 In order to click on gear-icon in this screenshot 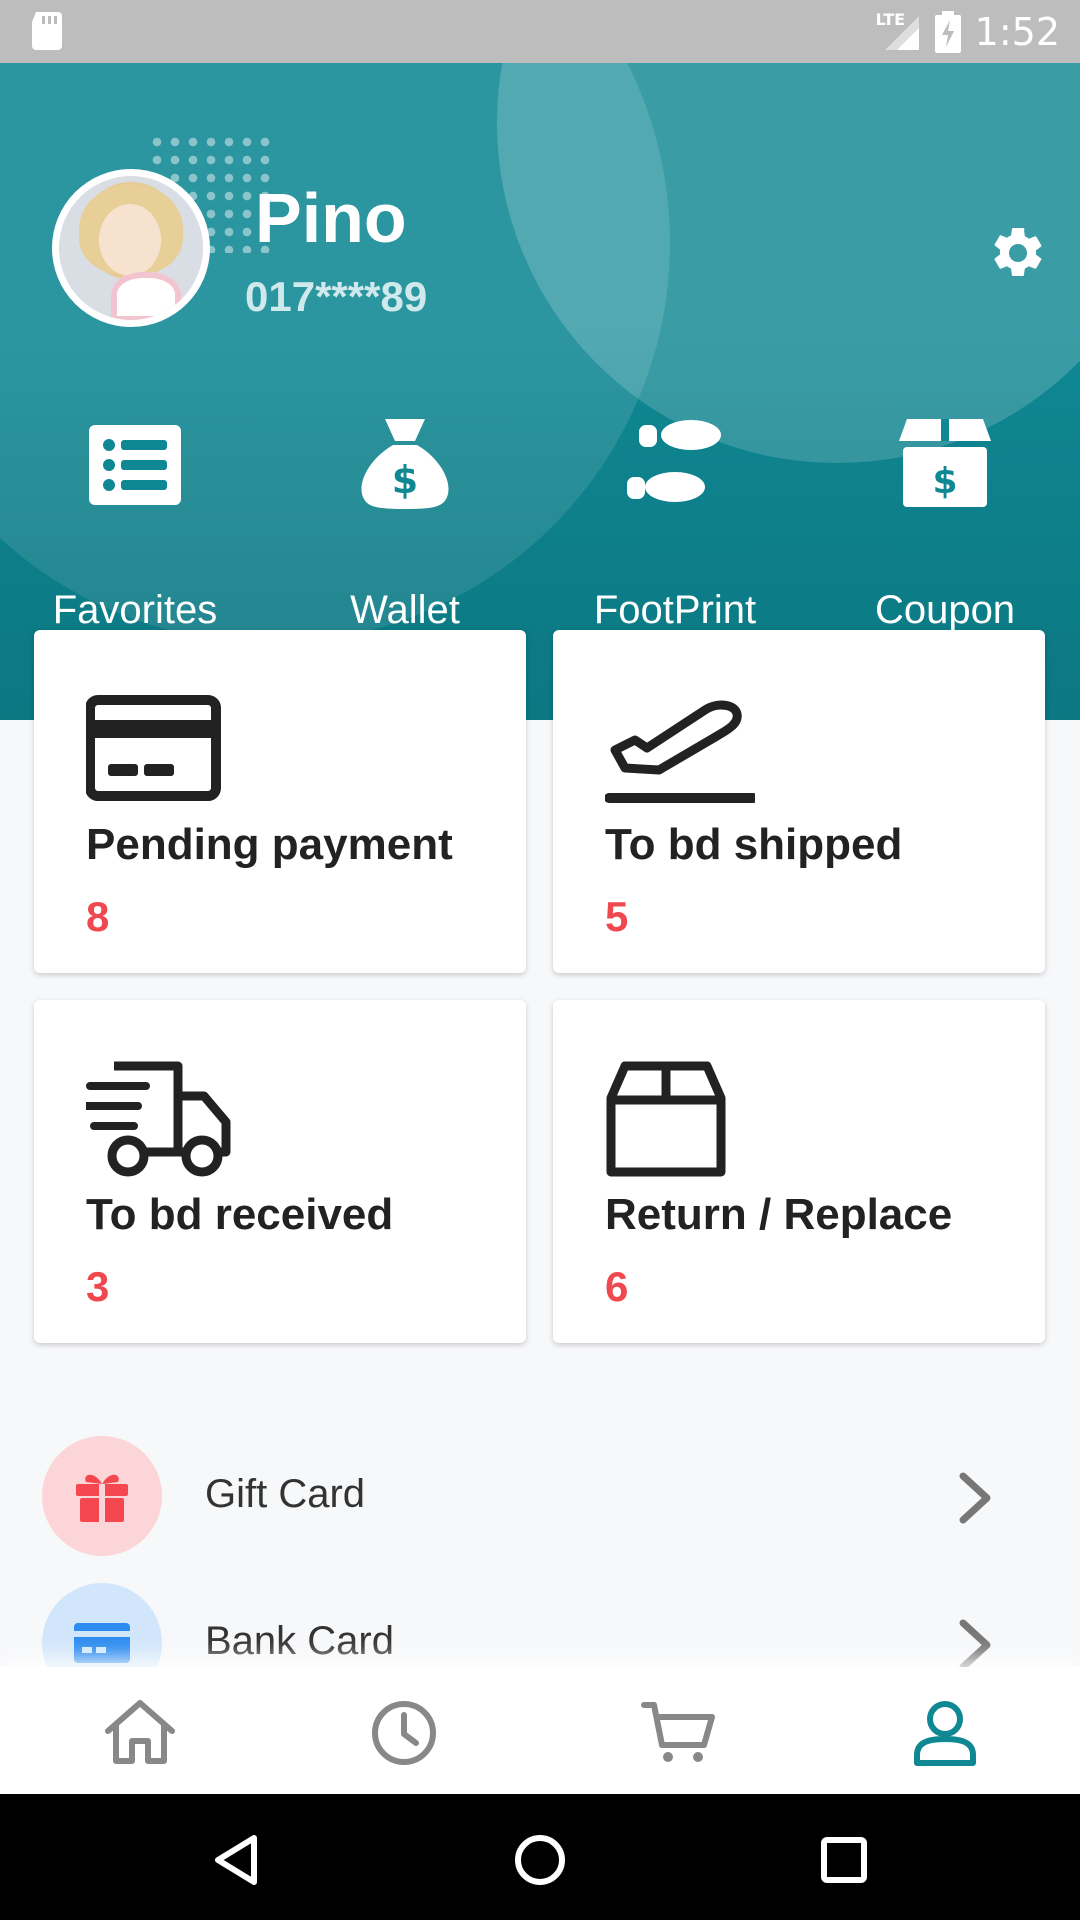, I will do `click(1018, 253)`.